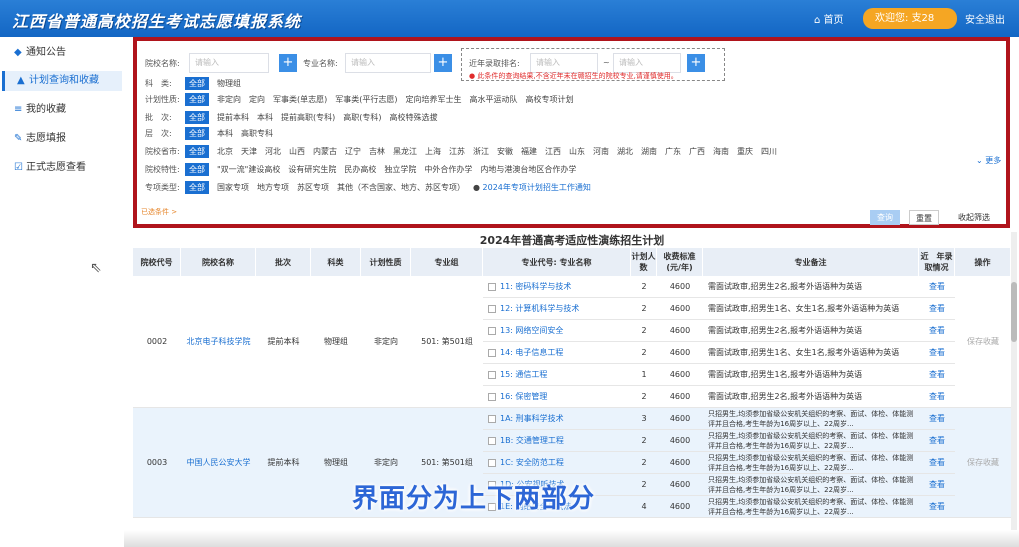  I want to click on sidebar-item-apply: ✎ 志愿填报, so click(62, 139).